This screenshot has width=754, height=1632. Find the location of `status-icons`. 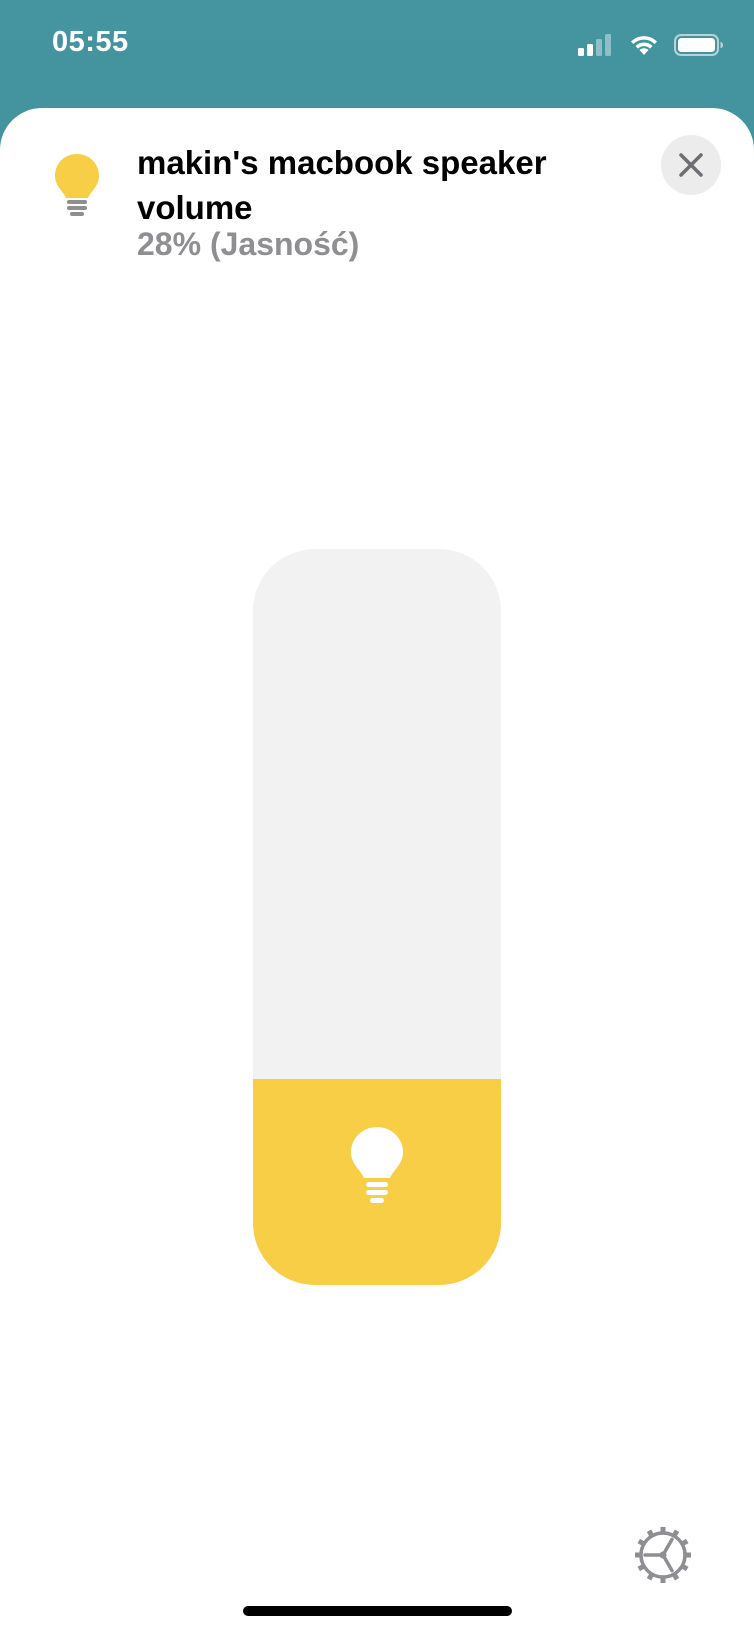

status-icons is located at coordinates (651, 45).